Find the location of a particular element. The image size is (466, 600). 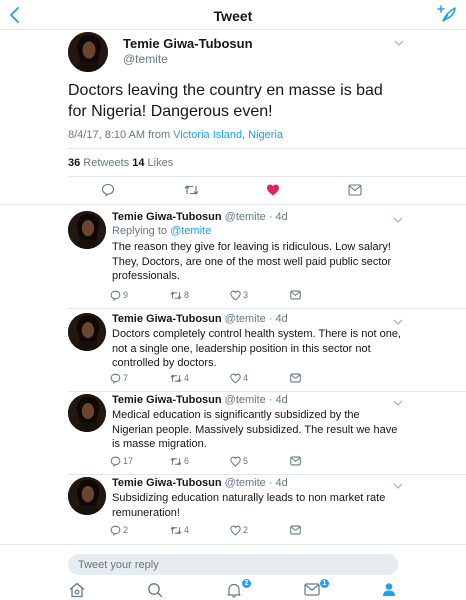

like-count: 3 is located at coordinates (246, 295).